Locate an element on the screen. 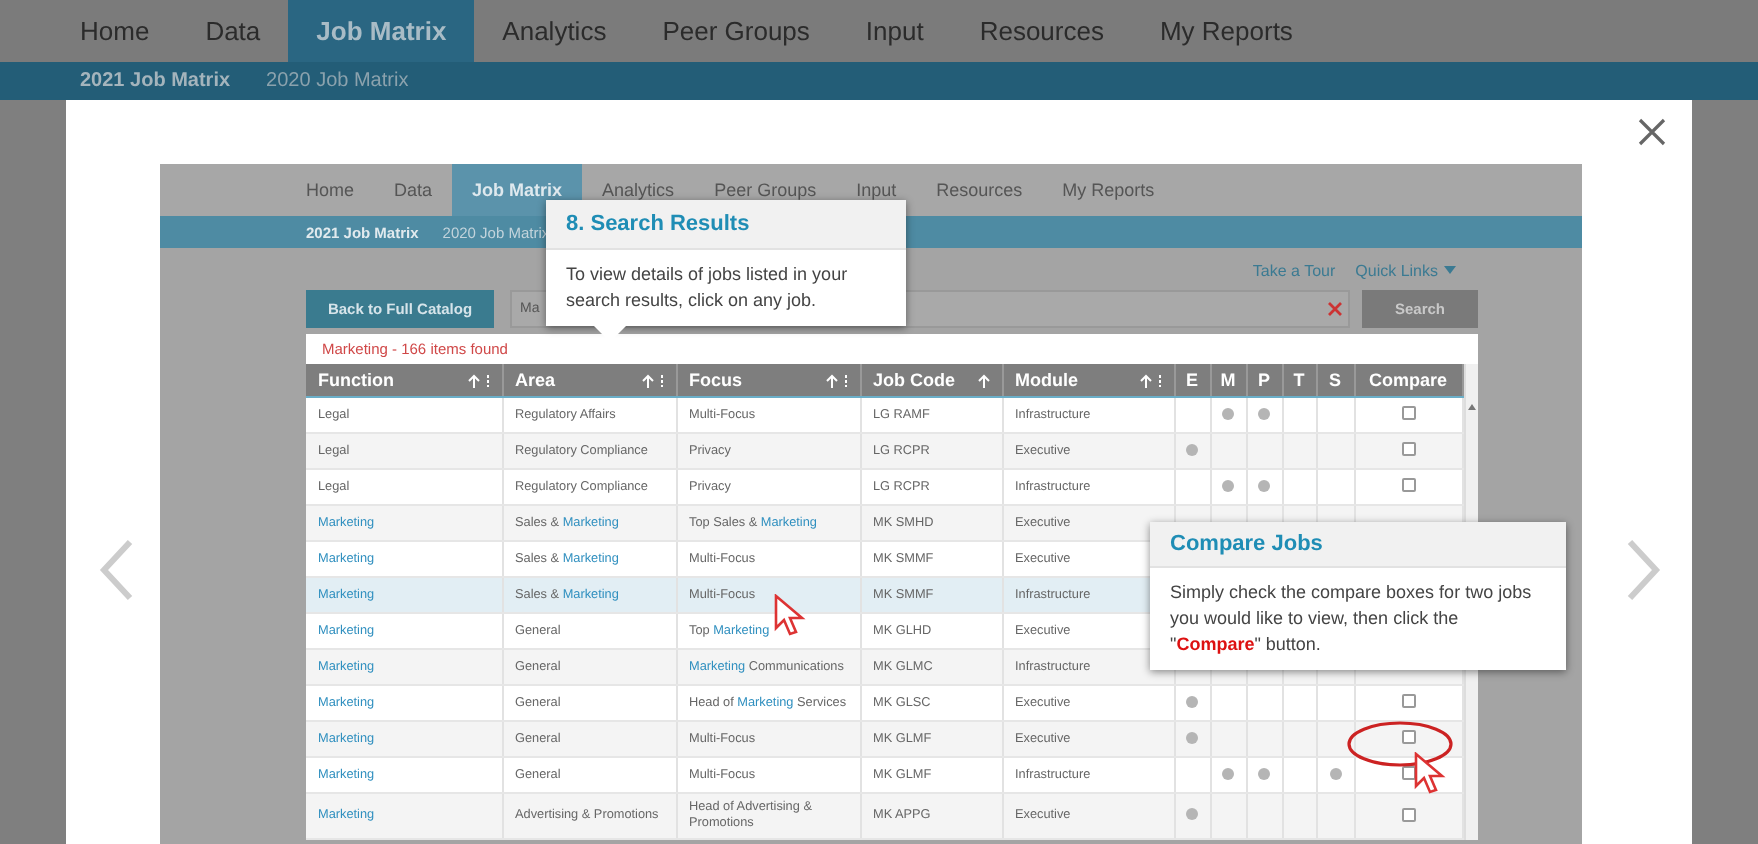 The image size is (1758, 844). tooltip-text: Simply check the compare boxes for two jobs you would like to view, then click the "Compare" button. is located at coordinates (1351, 618).